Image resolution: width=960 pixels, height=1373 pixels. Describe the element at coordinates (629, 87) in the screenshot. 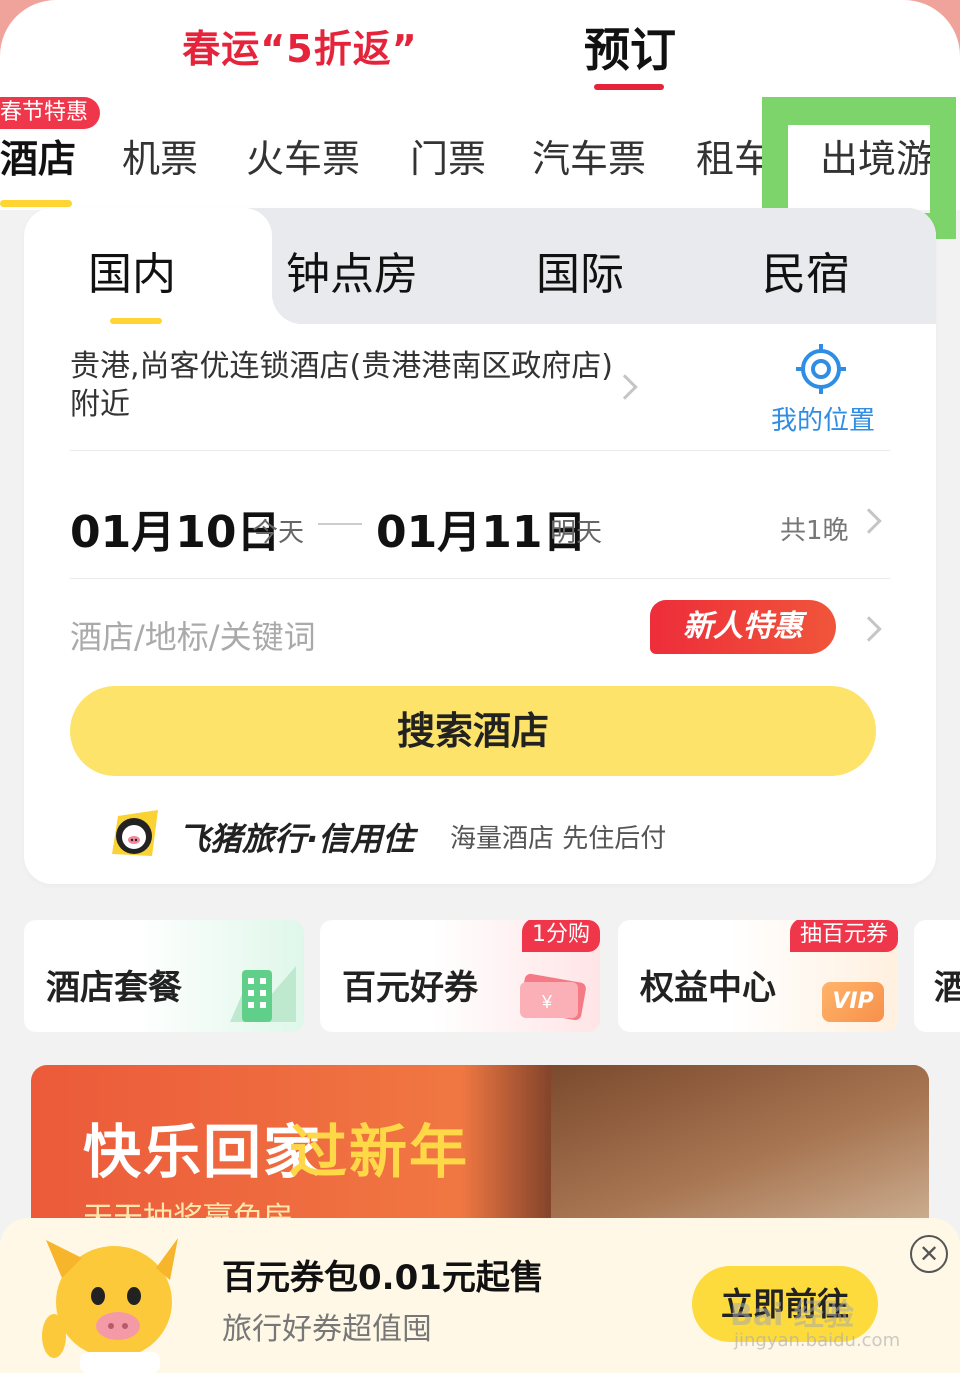

I see `active-tab-indicator` at that location.